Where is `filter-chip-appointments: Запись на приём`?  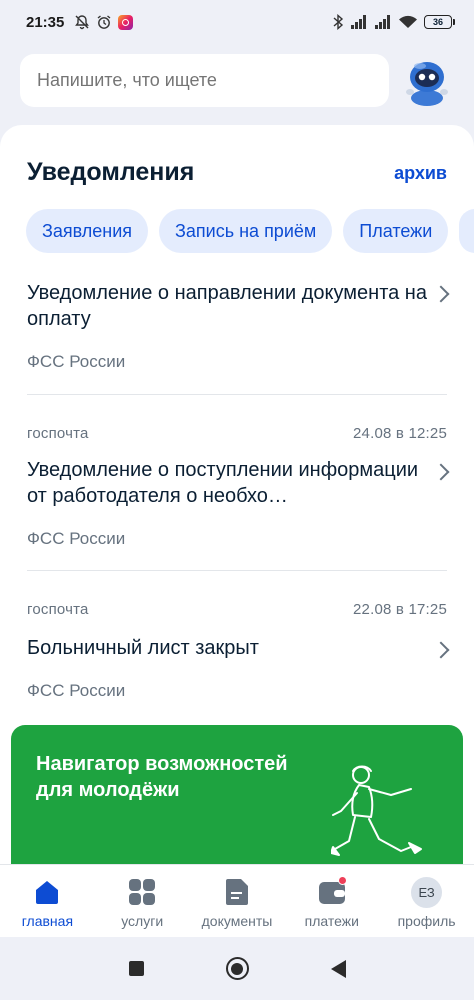 filter-chip-appointments: Запись на приём is located at coordinates (246, 231).